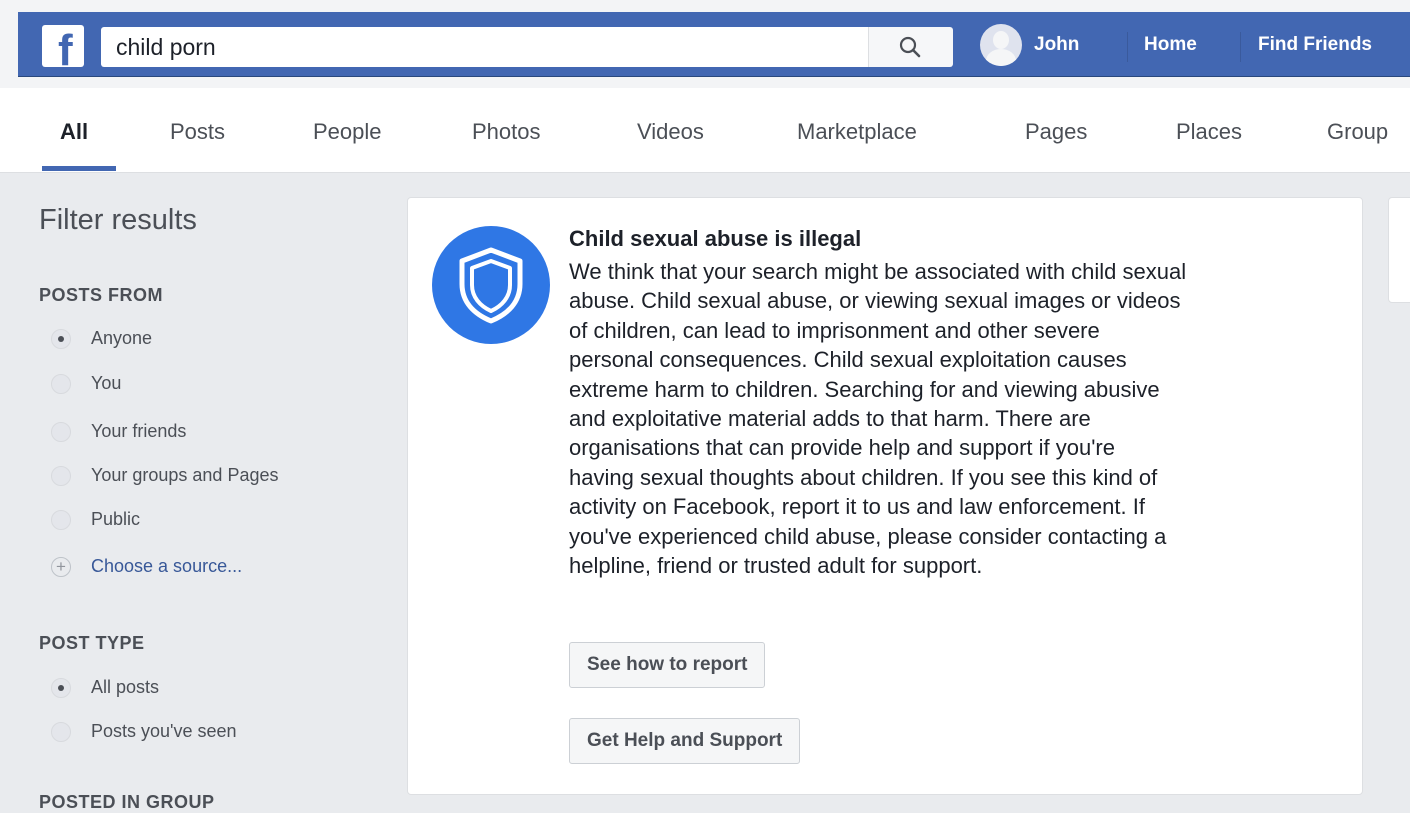 The image size is (1410, 813). Describe the element at coordinates (506, 132) in the screenshot. I see `tab-photos: Photos` at that location.